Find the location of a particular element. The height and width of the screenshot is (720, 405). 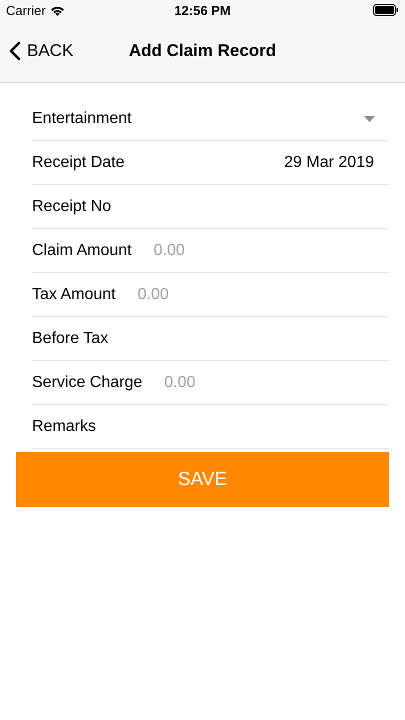

date-value: 29 Mar 2019 is located at coordinates (336, 163).